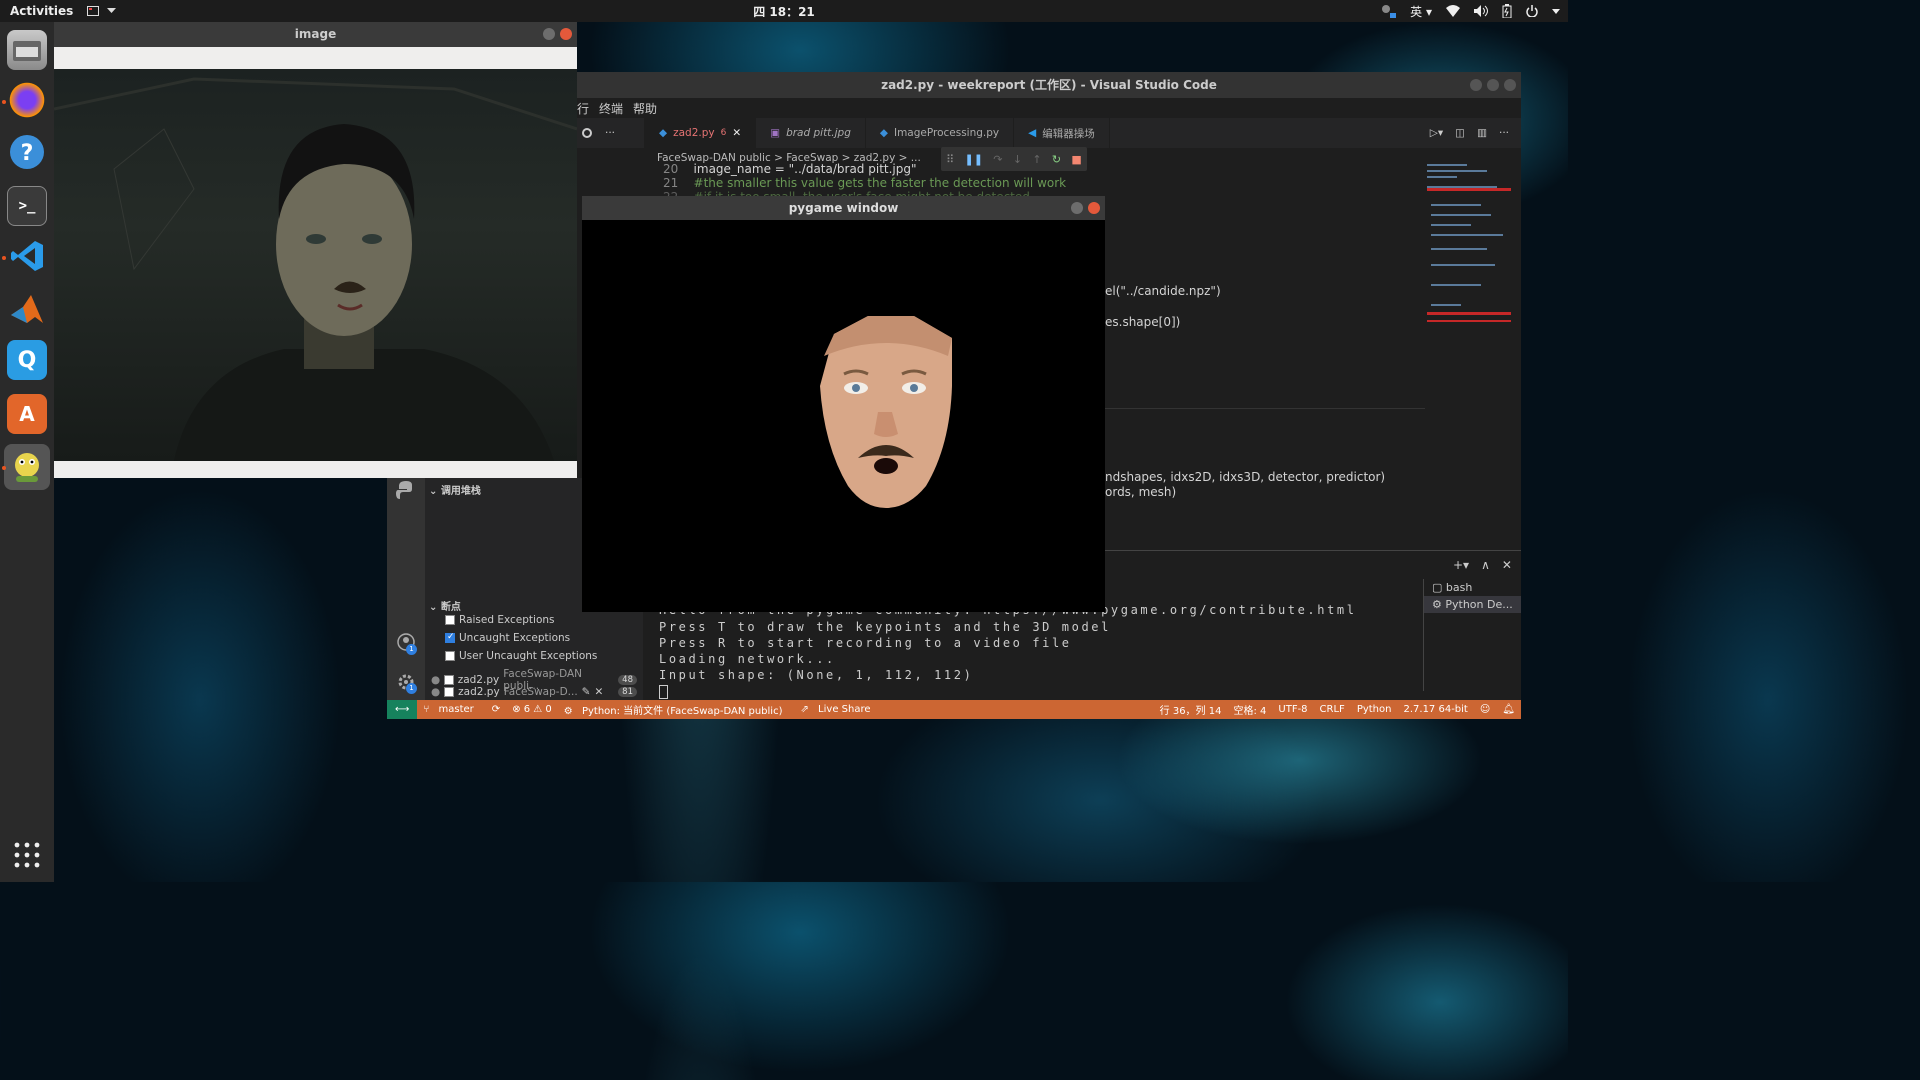 Image resolution: width=1920 pixels, height=1080 pixels. Describe the element at coordinates (784, 11) in the screenshot. I see `clock: 四 18：21` at that location.